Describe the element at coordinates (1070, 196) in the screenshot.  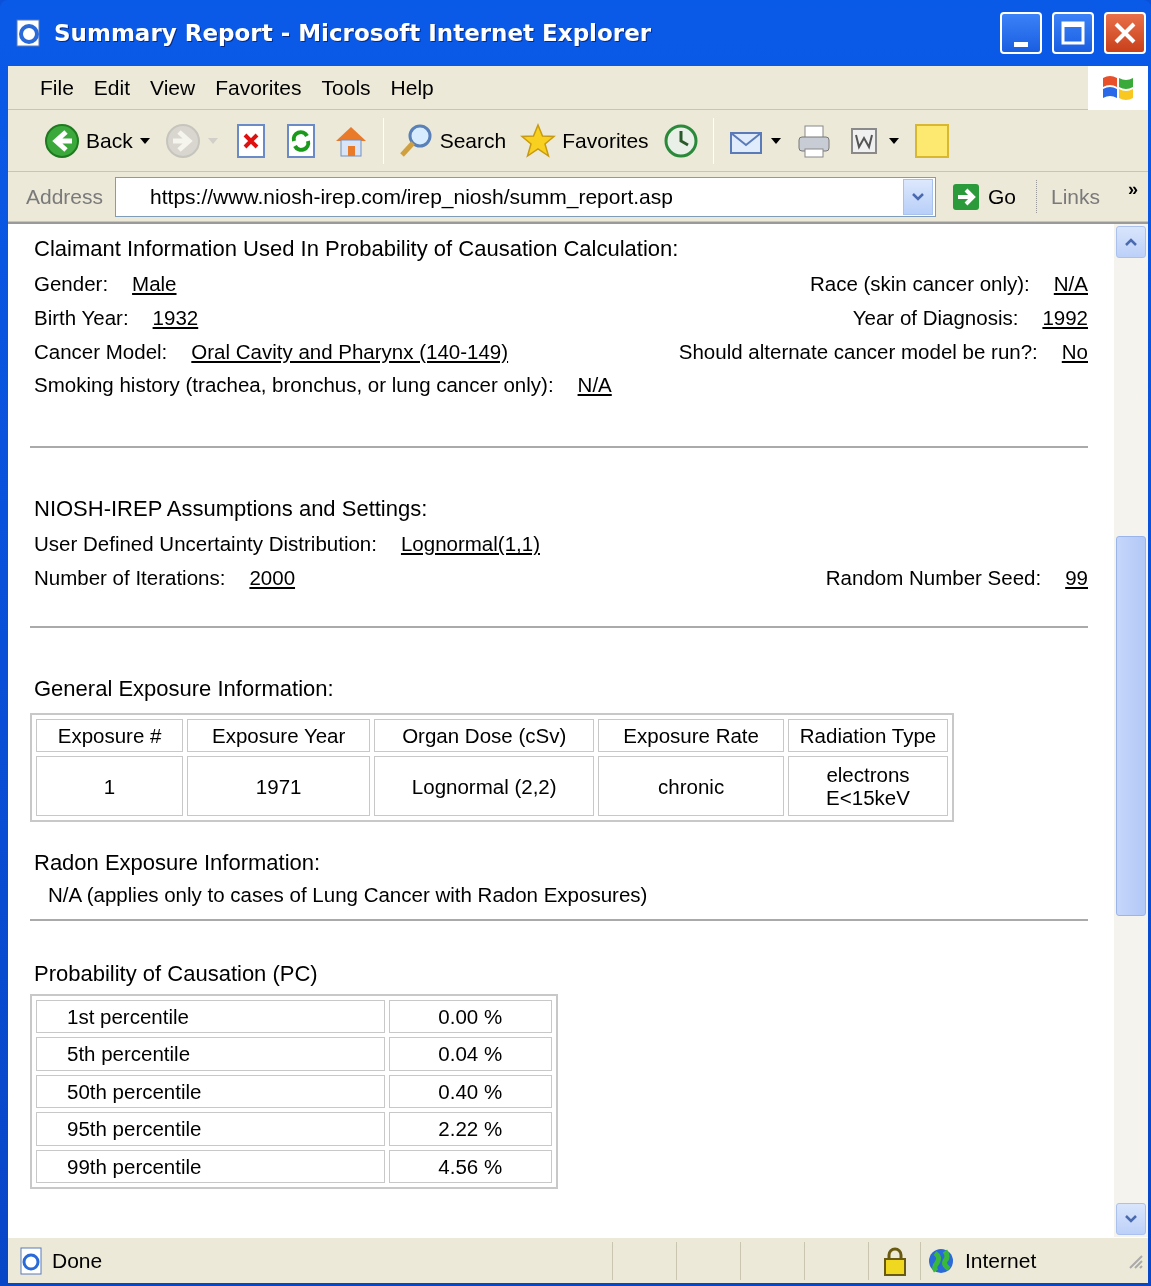
I see `links-button: Links` at that location.